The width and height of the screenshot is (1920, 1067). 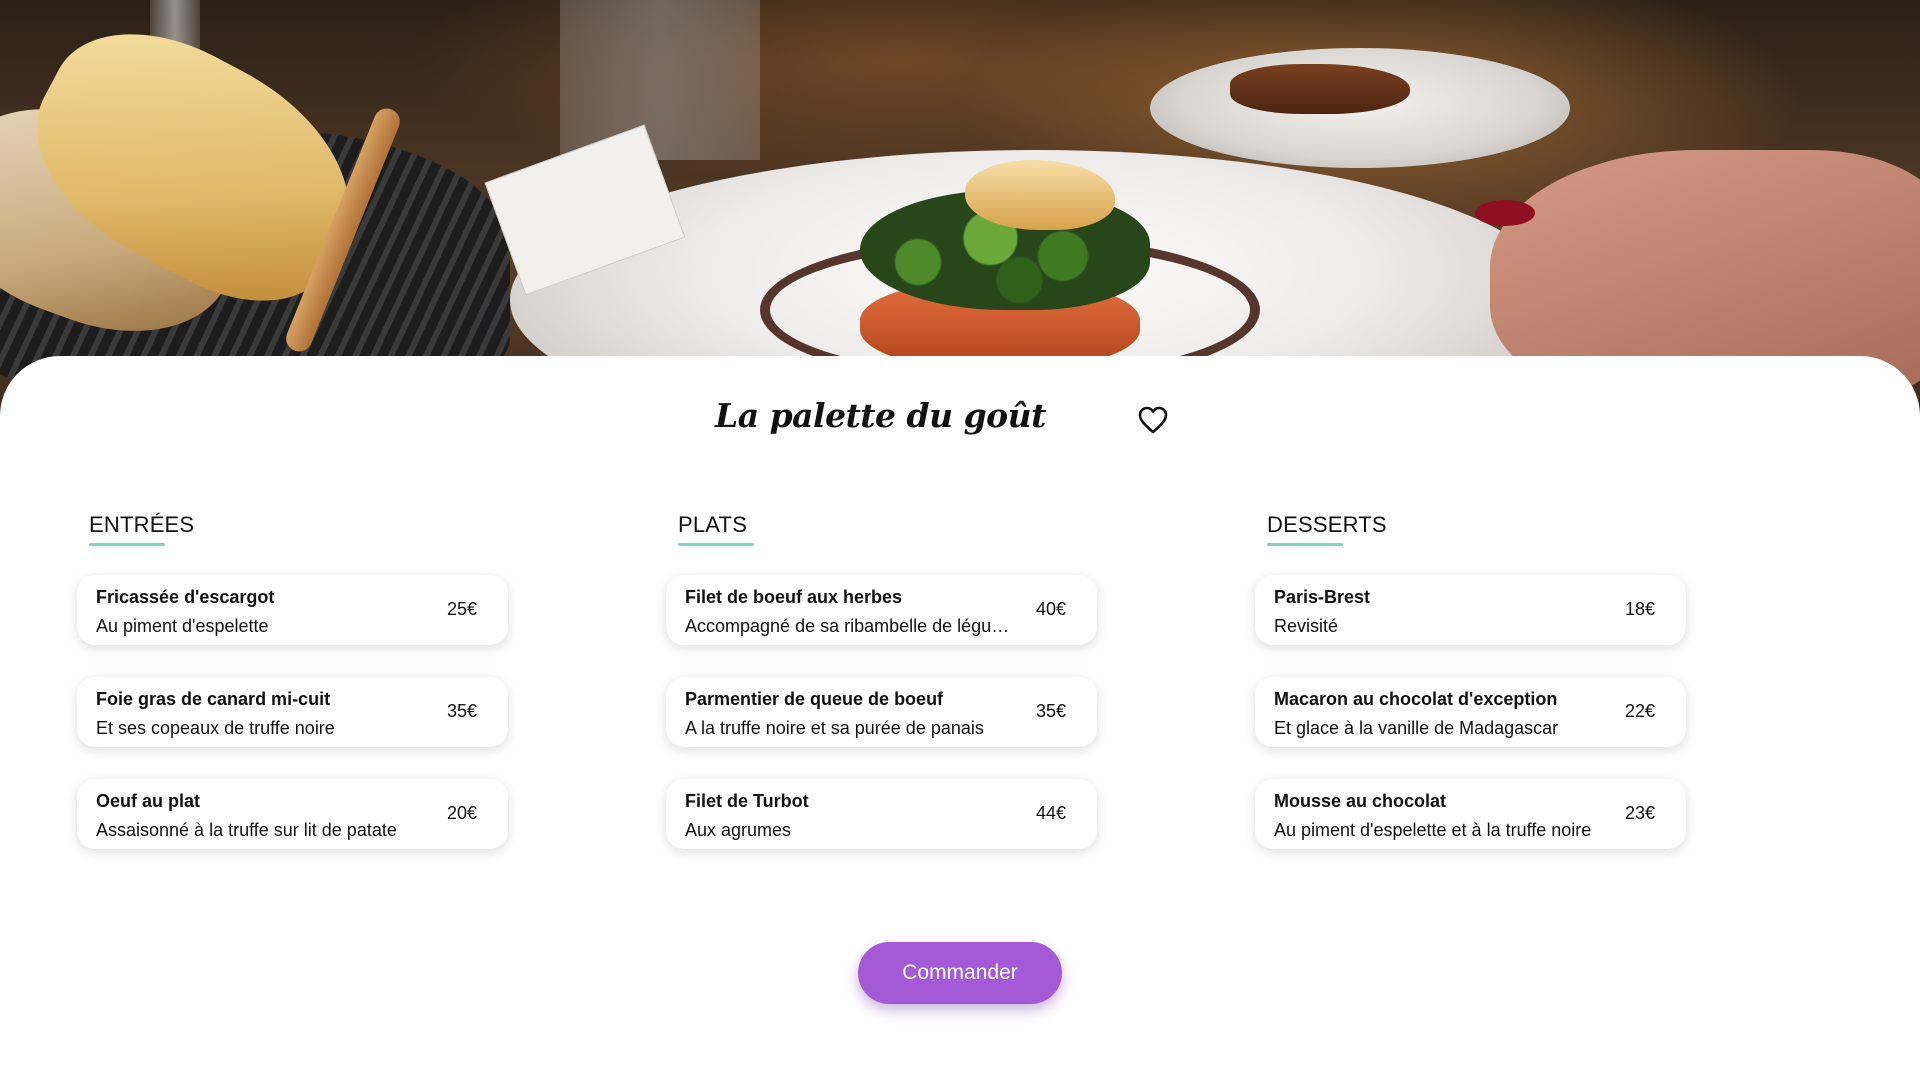 What do you see at coordinates (880, 415) in the screenshot?
I see `restaurant-title: La palette du goût` at bounding box center [880, 415].